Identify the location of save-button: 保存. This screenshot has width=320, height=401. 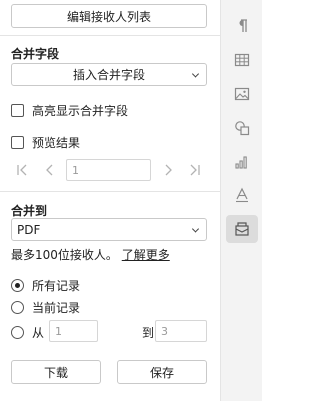
(162, 372).